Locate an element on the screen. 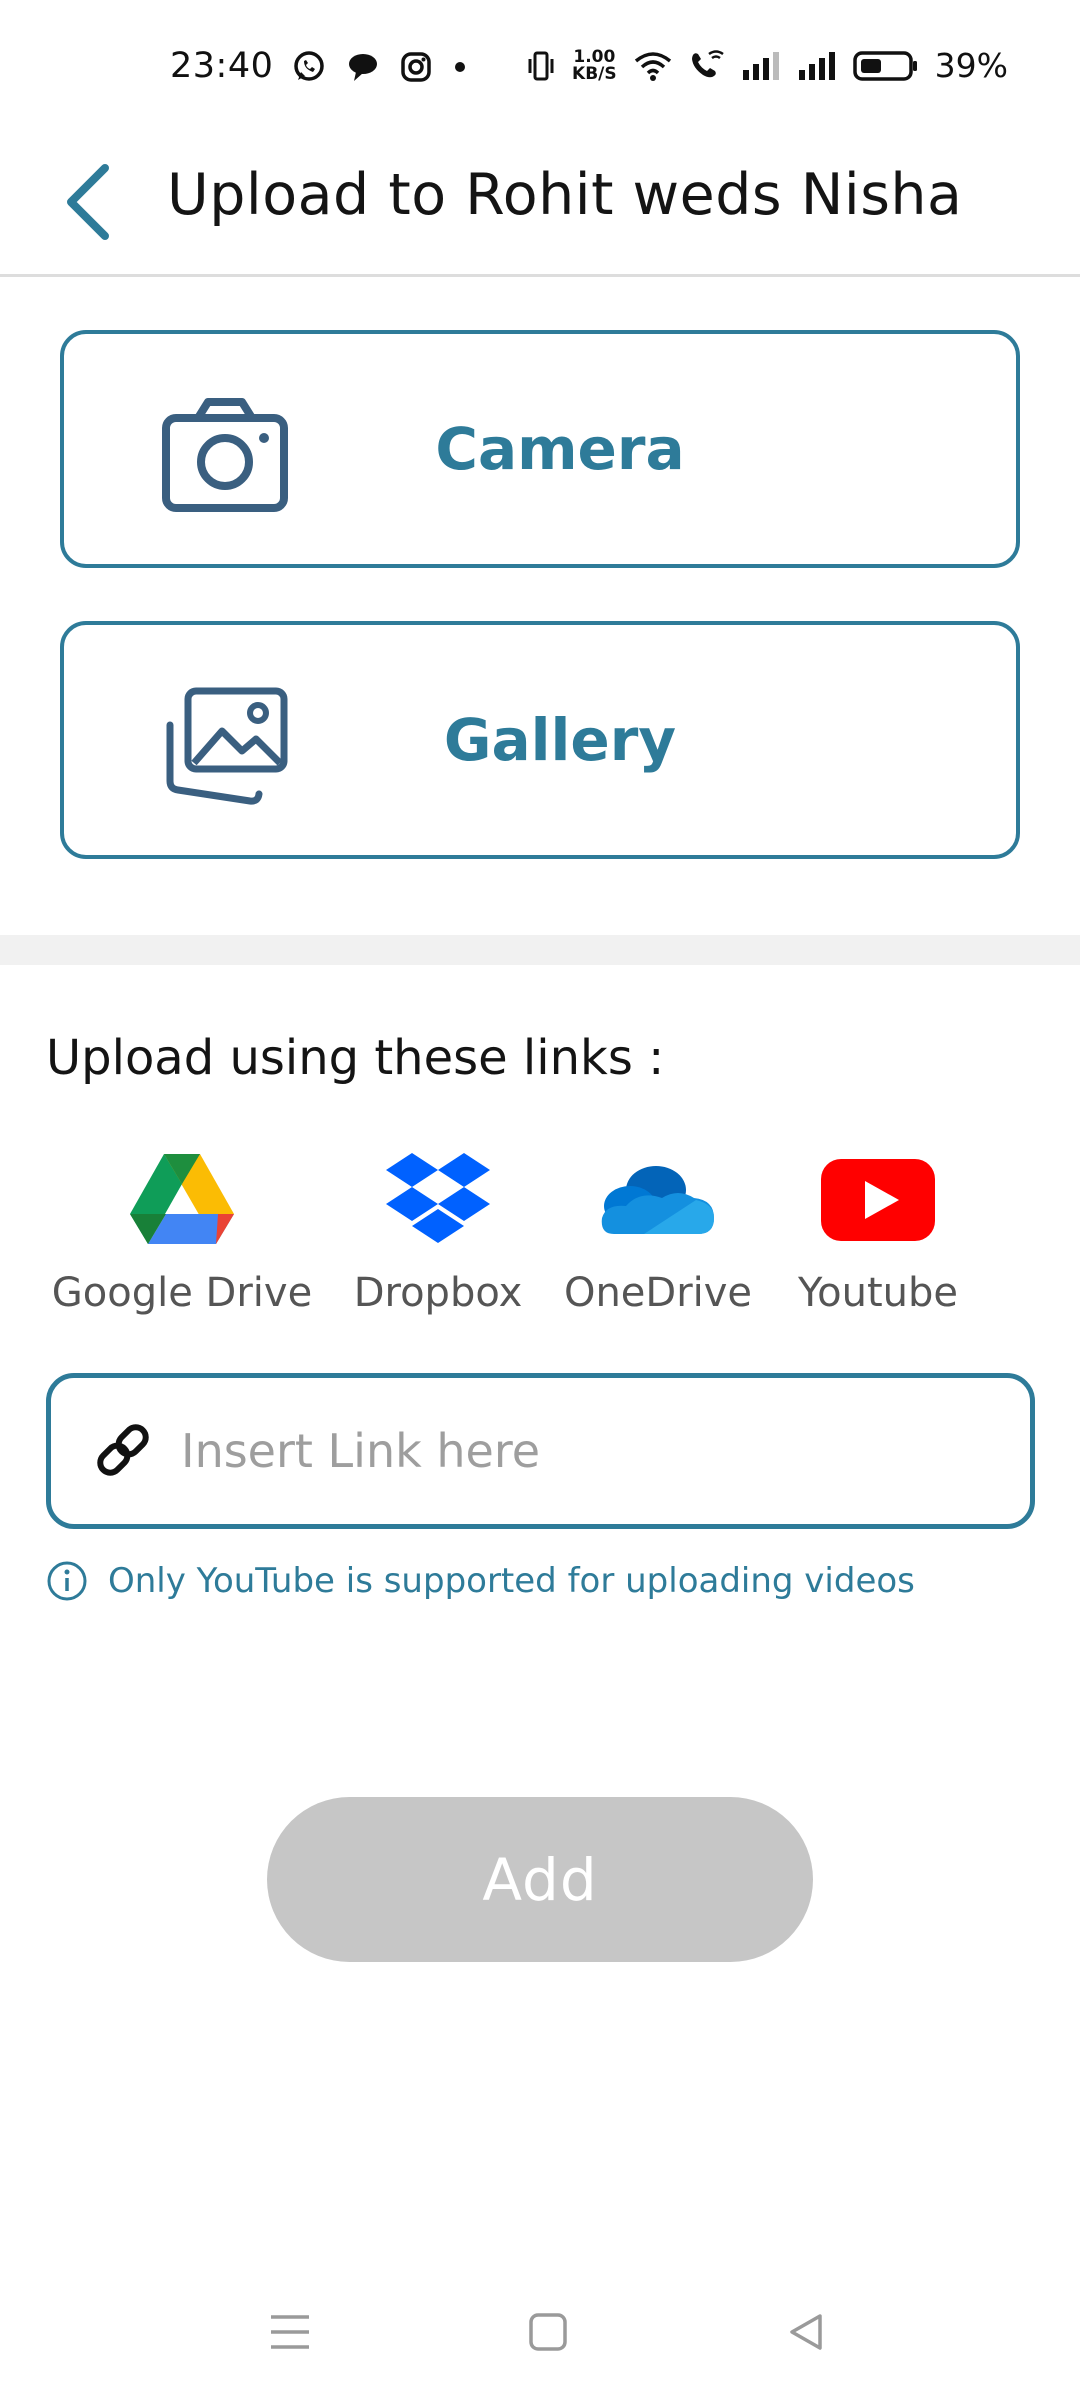 This screenshot has height=2400, width=1080. section-divider is located at coordinates (540, 950).